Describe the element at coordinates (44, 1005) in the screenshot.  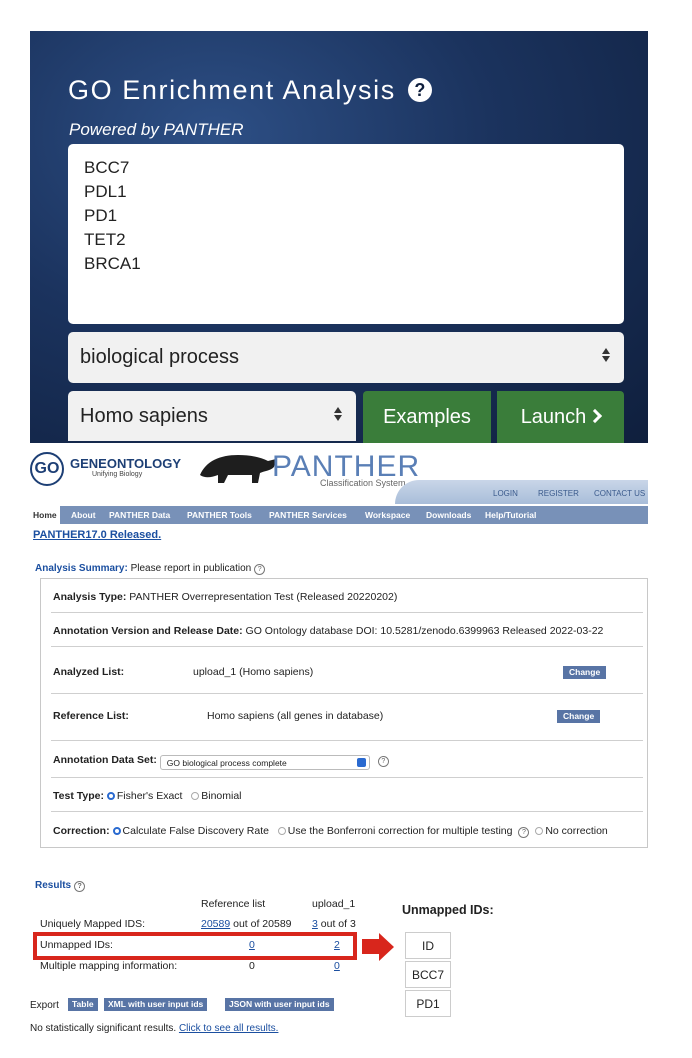
I see `export-label: Export` at that location.